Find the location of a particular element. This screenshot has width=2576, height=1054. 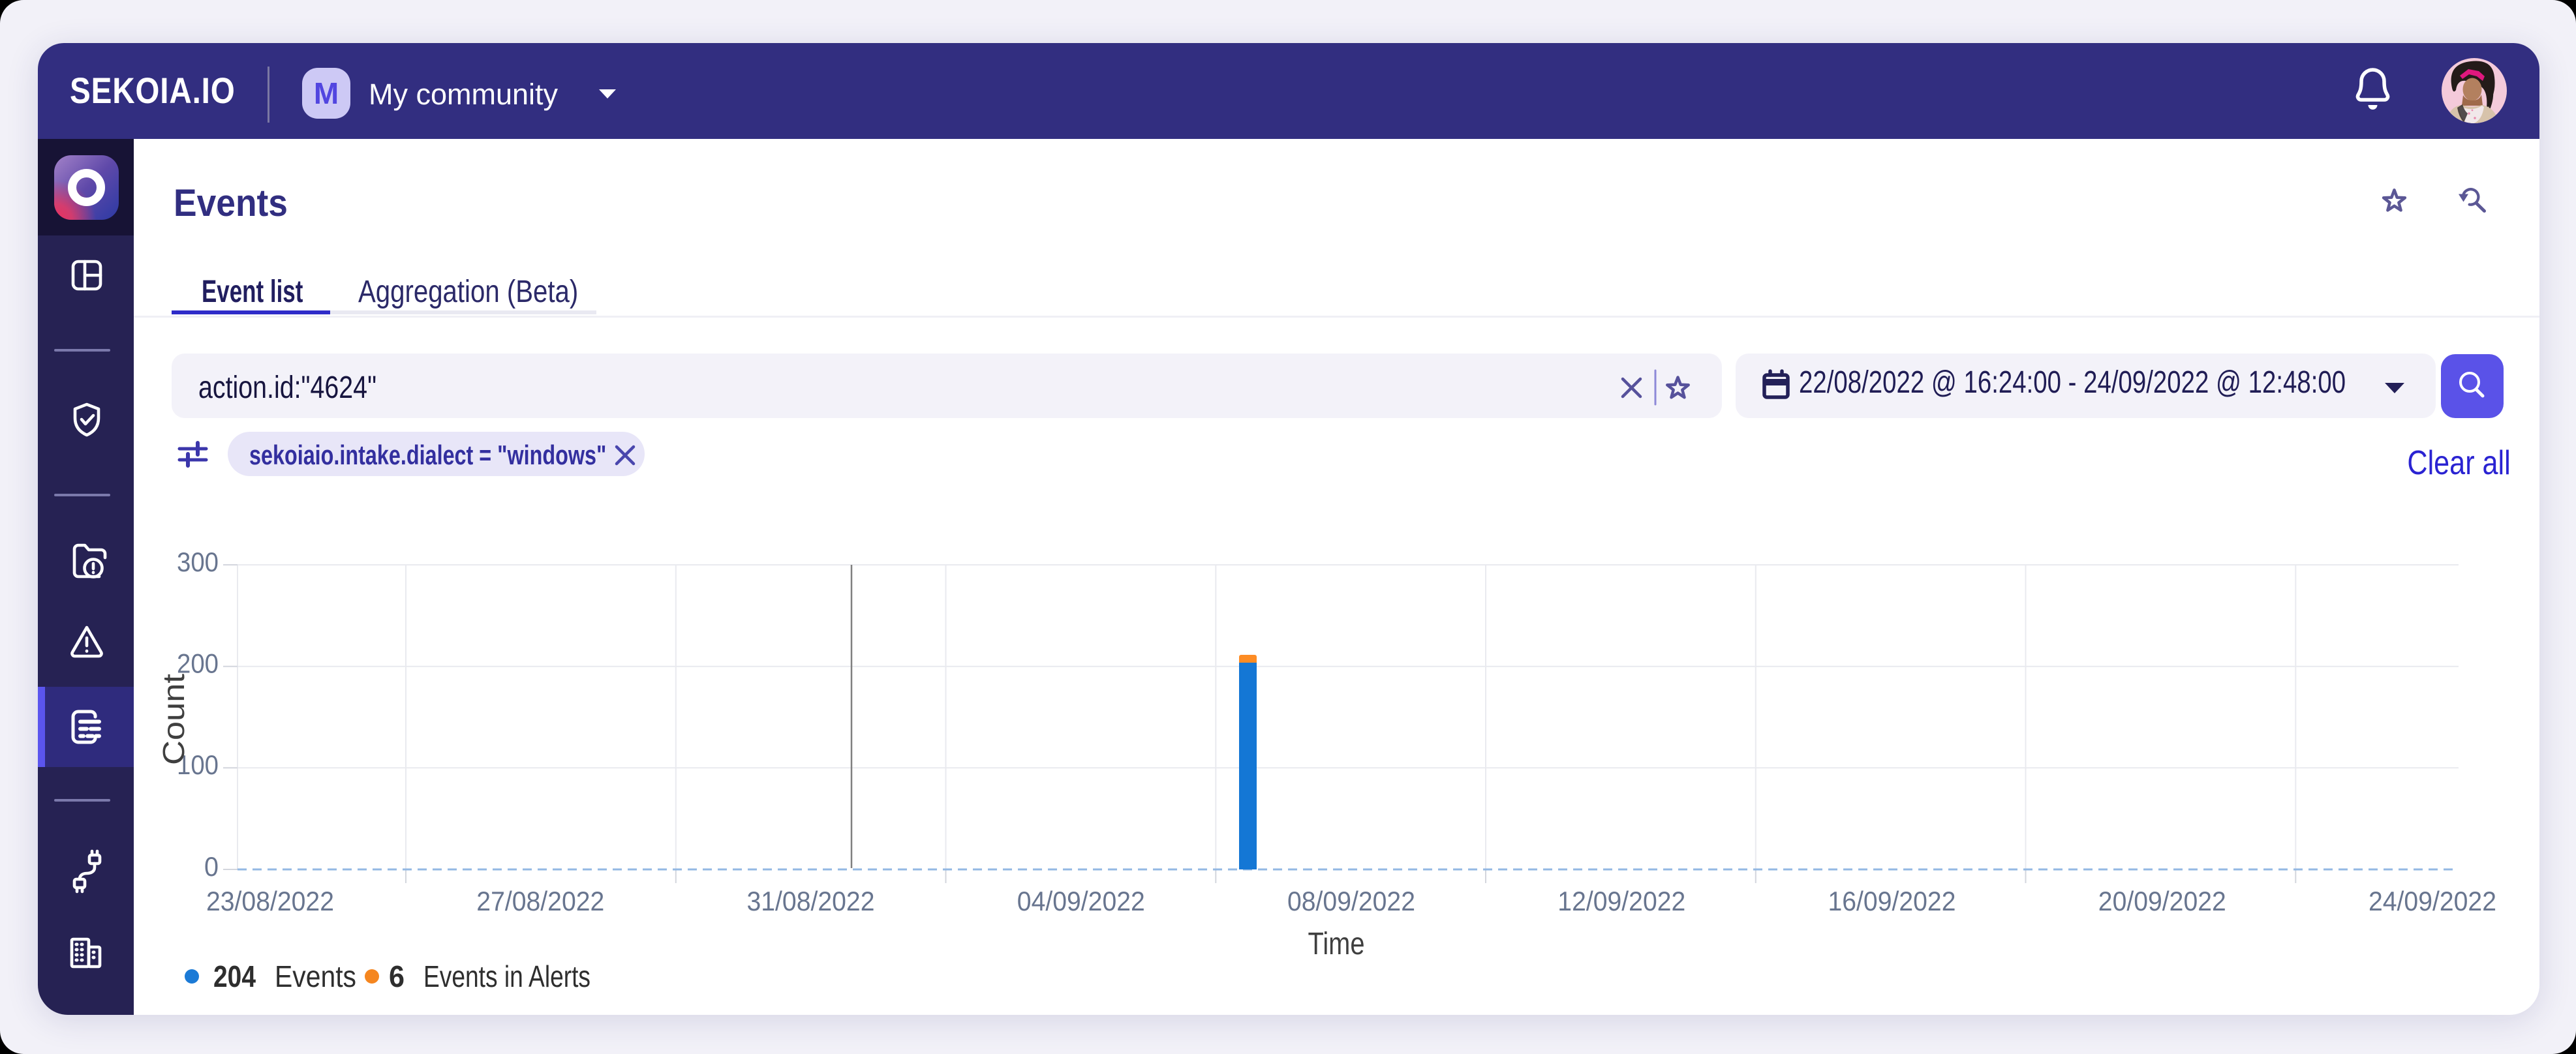

svg-text: 23/08/2022 is located at coordinates (270, 901).